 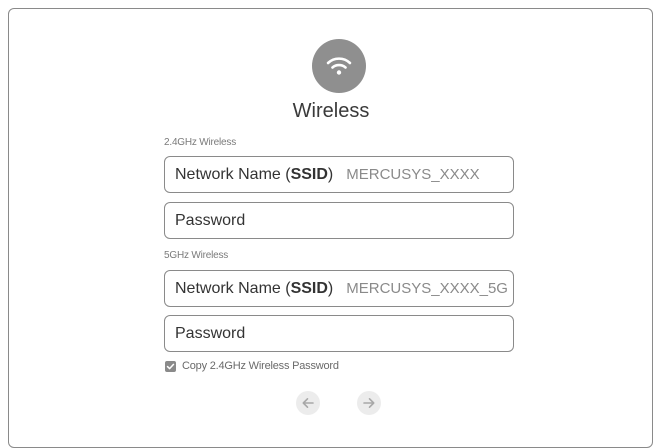 I want to click on next-button, so click(x=369, y=403).